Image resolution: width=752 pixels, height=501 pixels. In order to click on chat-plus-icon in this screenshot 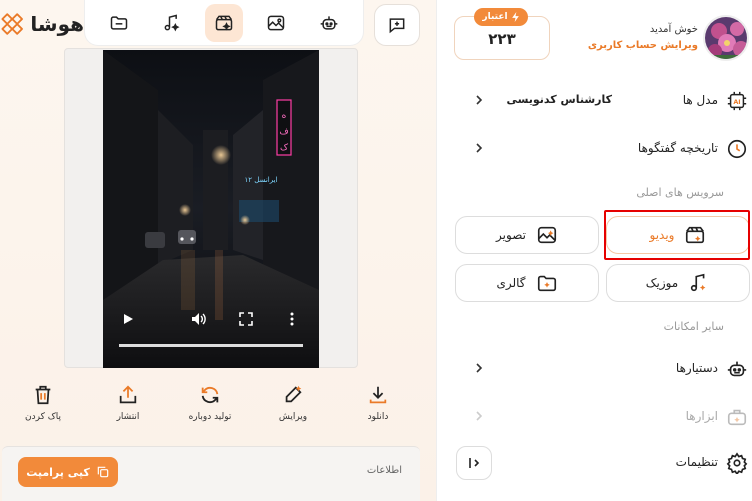, I will do `click(397, 26)`.